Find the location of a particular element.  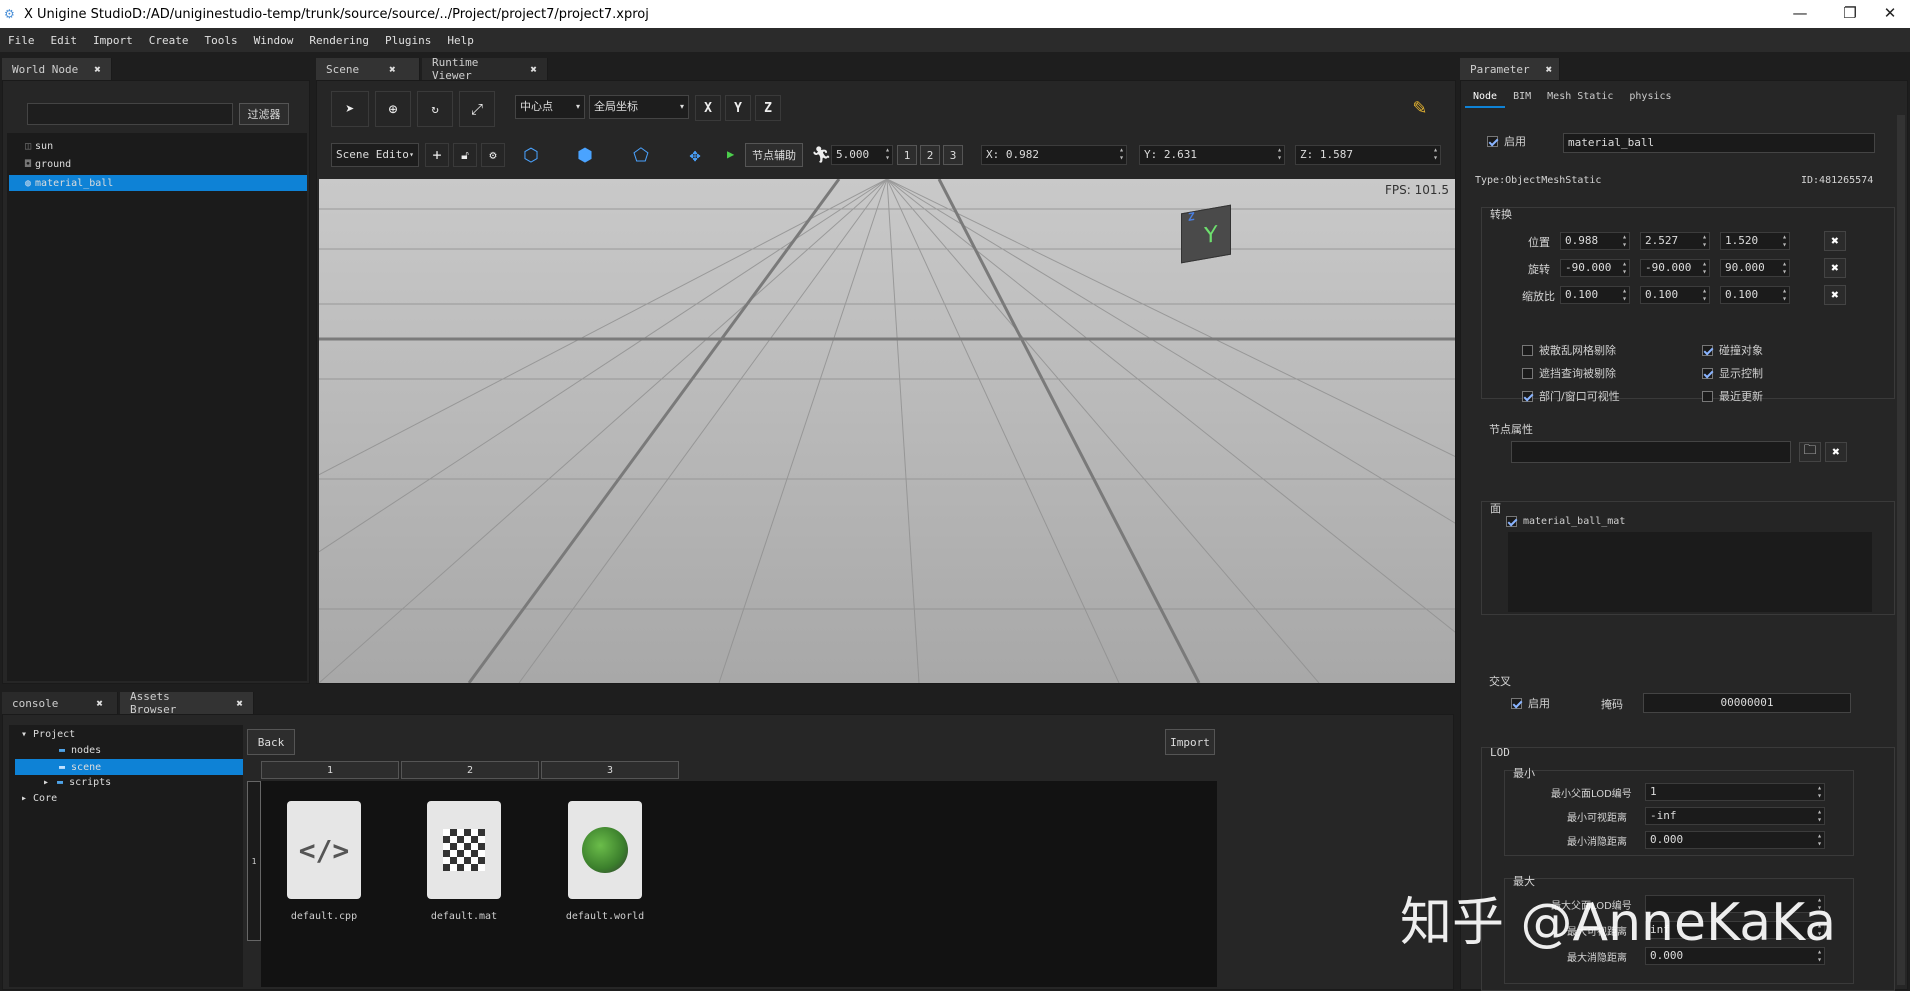

menu-window: Window is located at coordinates (274, 40).